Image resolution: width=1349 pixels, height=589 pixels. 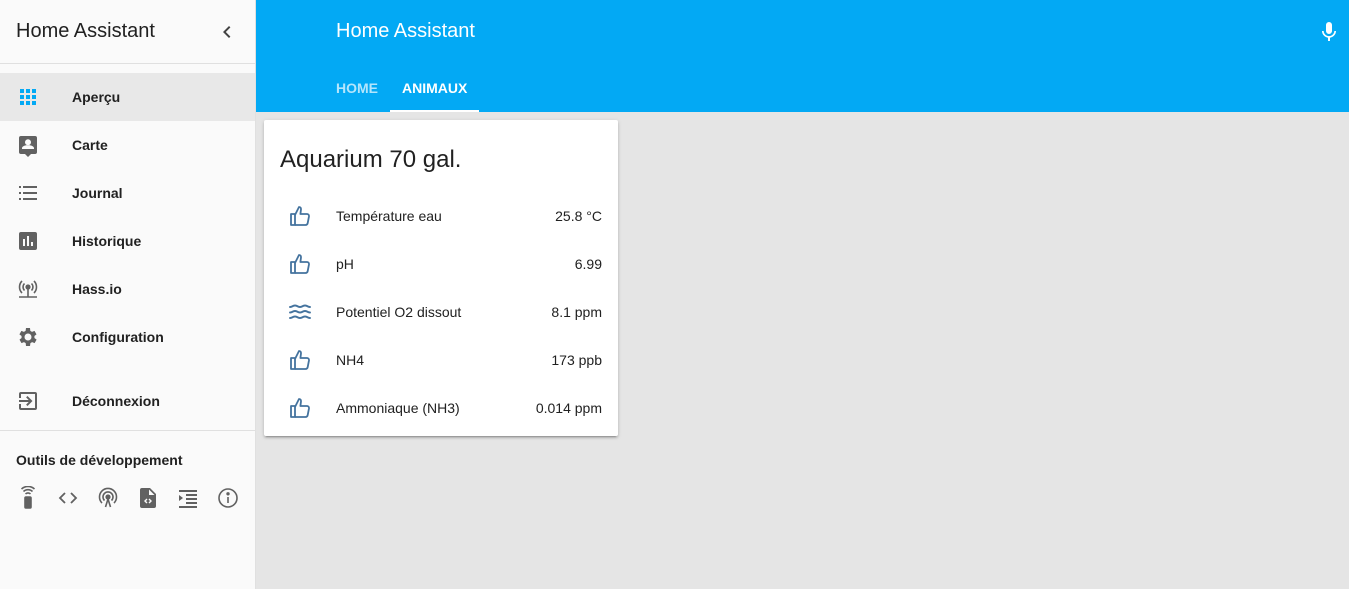 What do you see at coordinates (576, 312) in the screenshot?
I see `entity-value: 8.1 ppm` at bounding box center [576, 312].